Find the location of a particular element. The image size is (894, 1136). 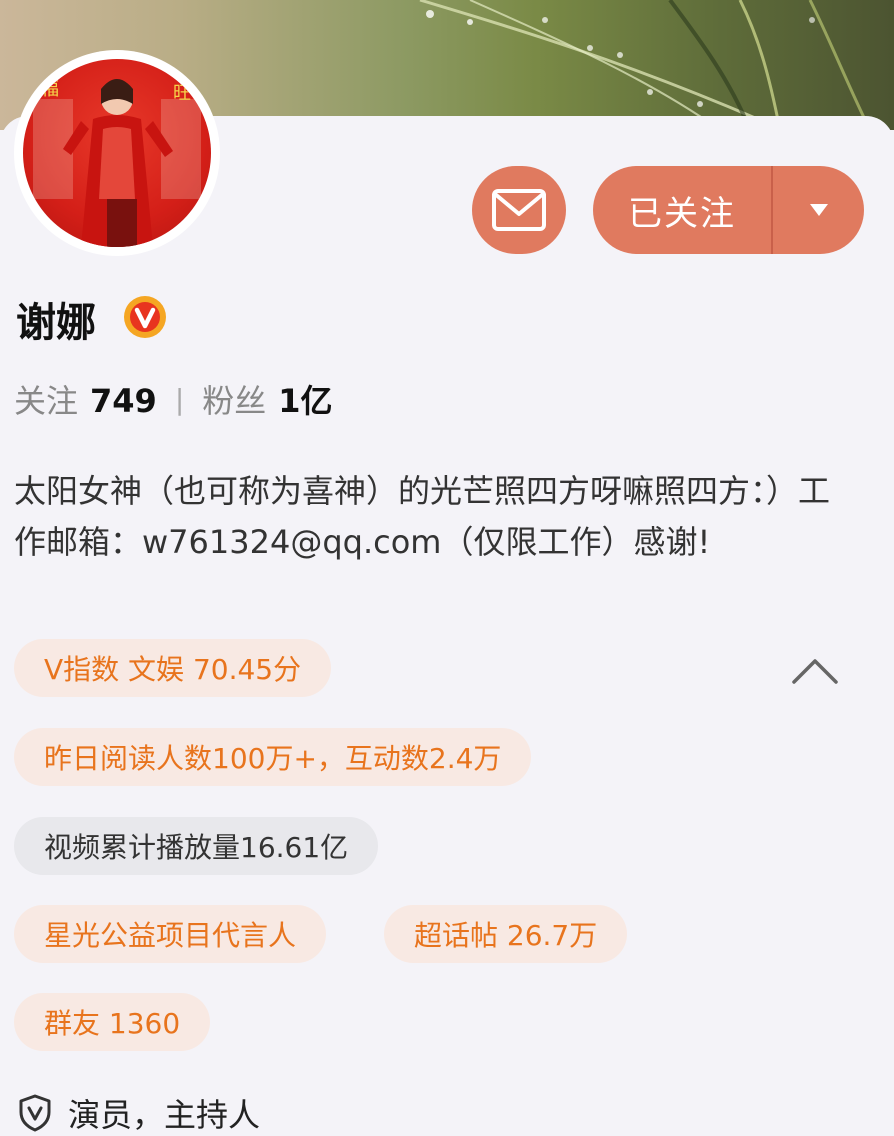

v-index-tag: V指数 文娱 70.45分 is located at coordinates (173, 668).